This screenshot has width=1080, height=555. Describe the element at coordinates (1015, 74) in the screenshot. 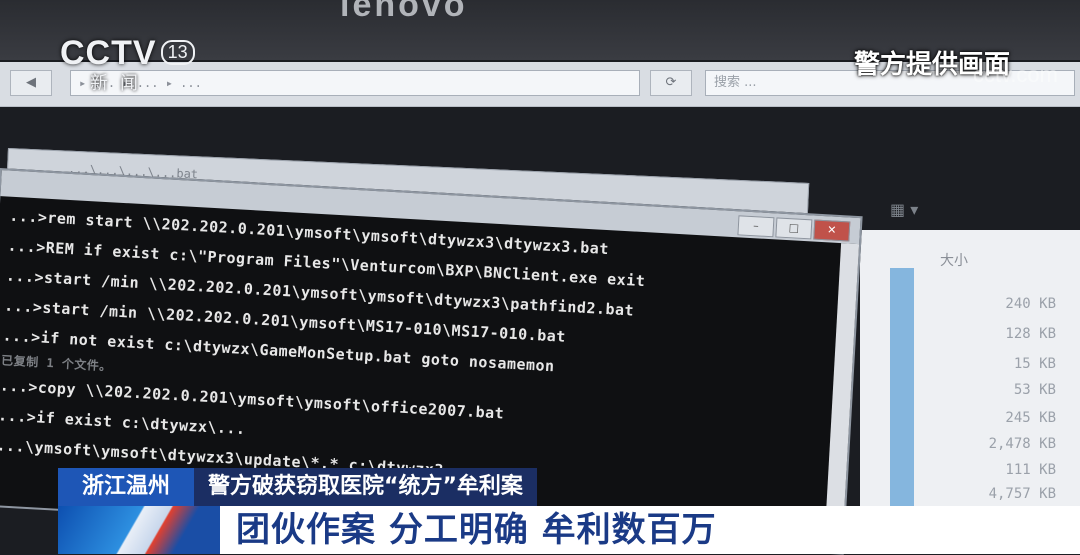

I see `watermark: cctv.com` at that location.